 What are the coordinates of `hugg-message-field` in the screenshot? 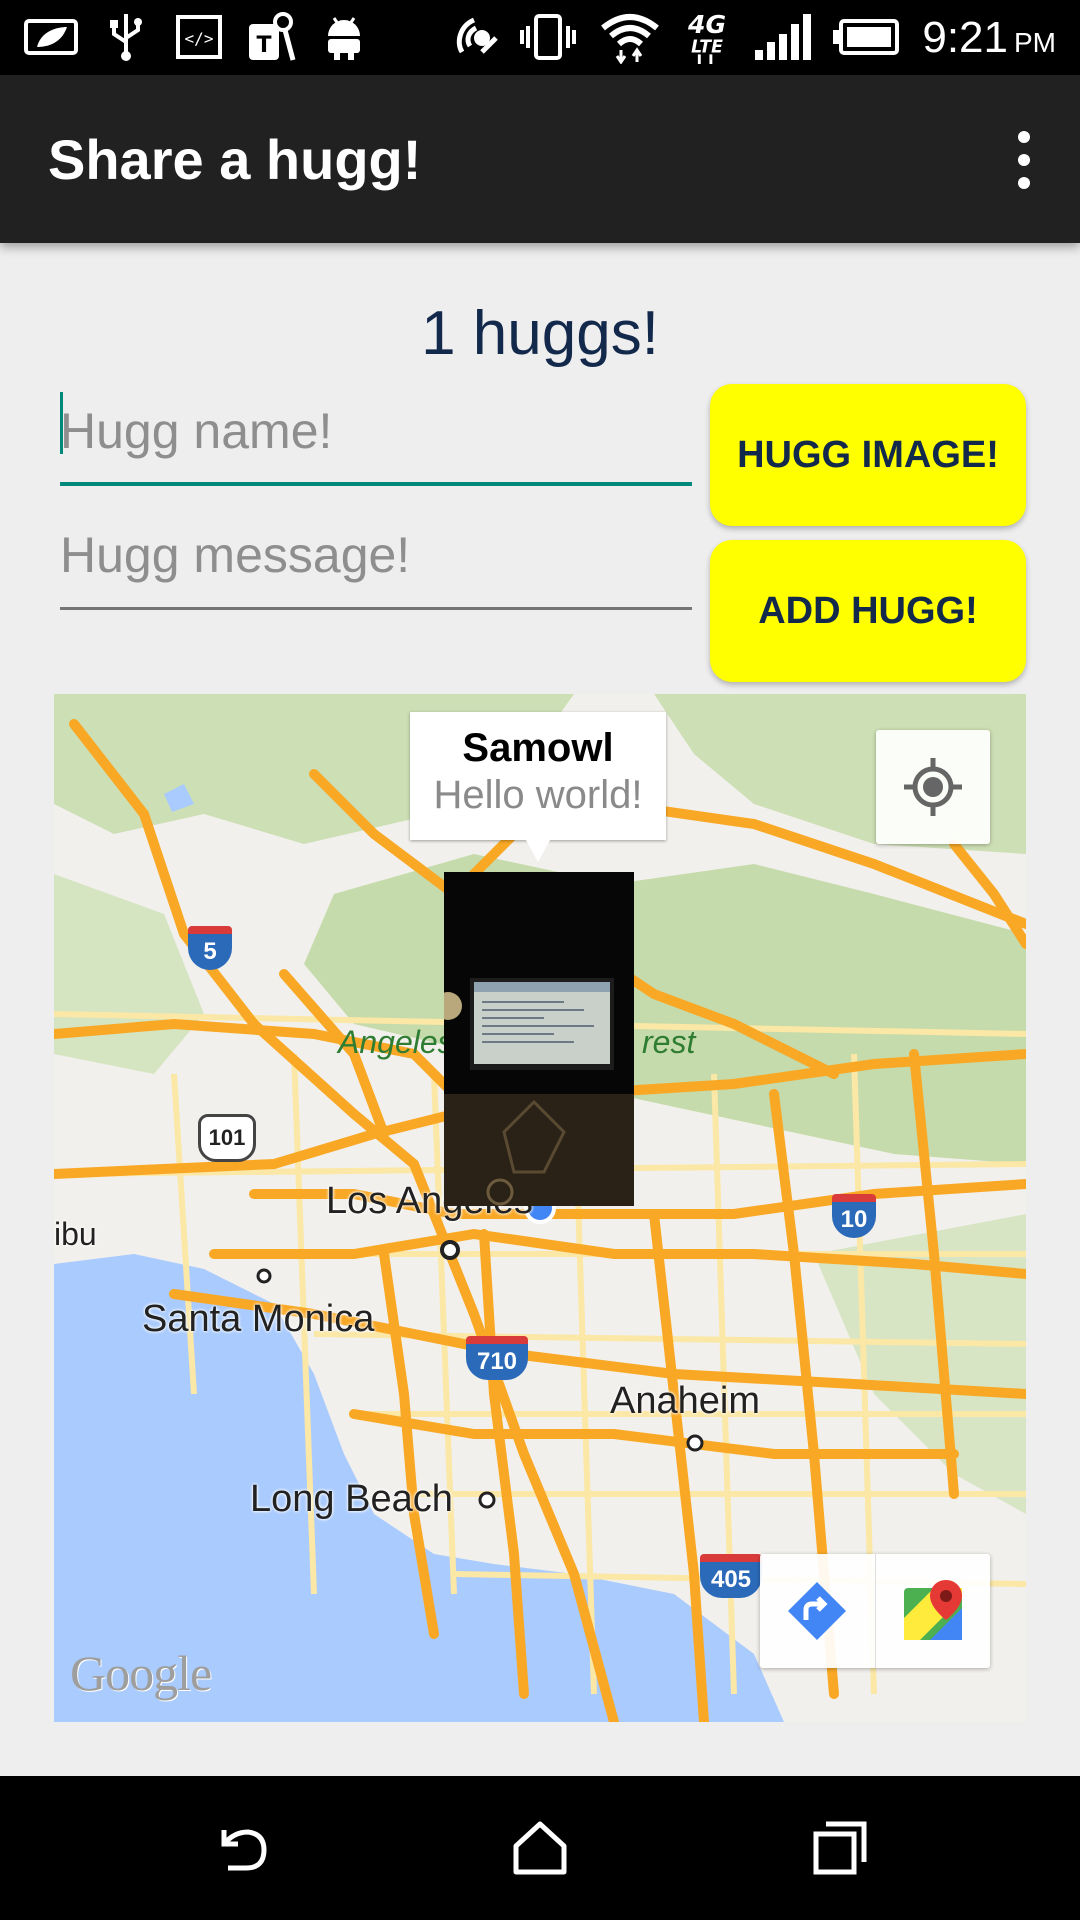 It's located at (376, 555).